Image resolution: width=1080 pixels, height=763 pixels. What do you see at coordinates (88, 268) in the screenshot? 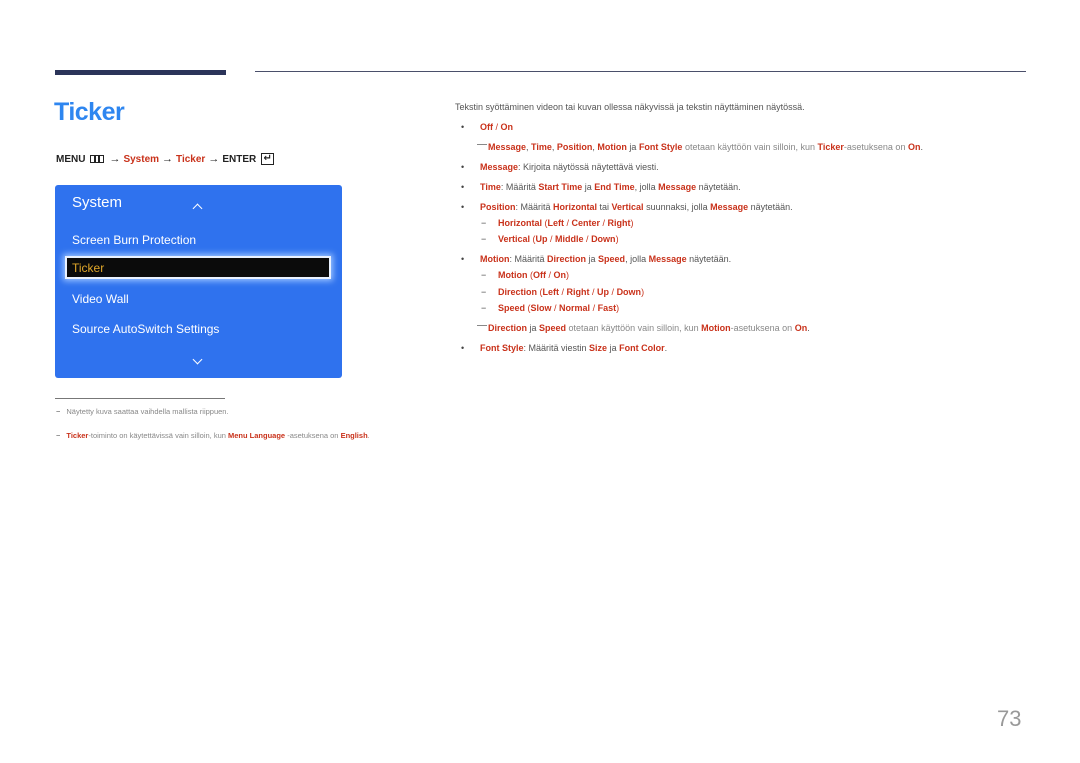
I see `osd-item-ticker-label: Ticker` at bounding box center [88, 268].